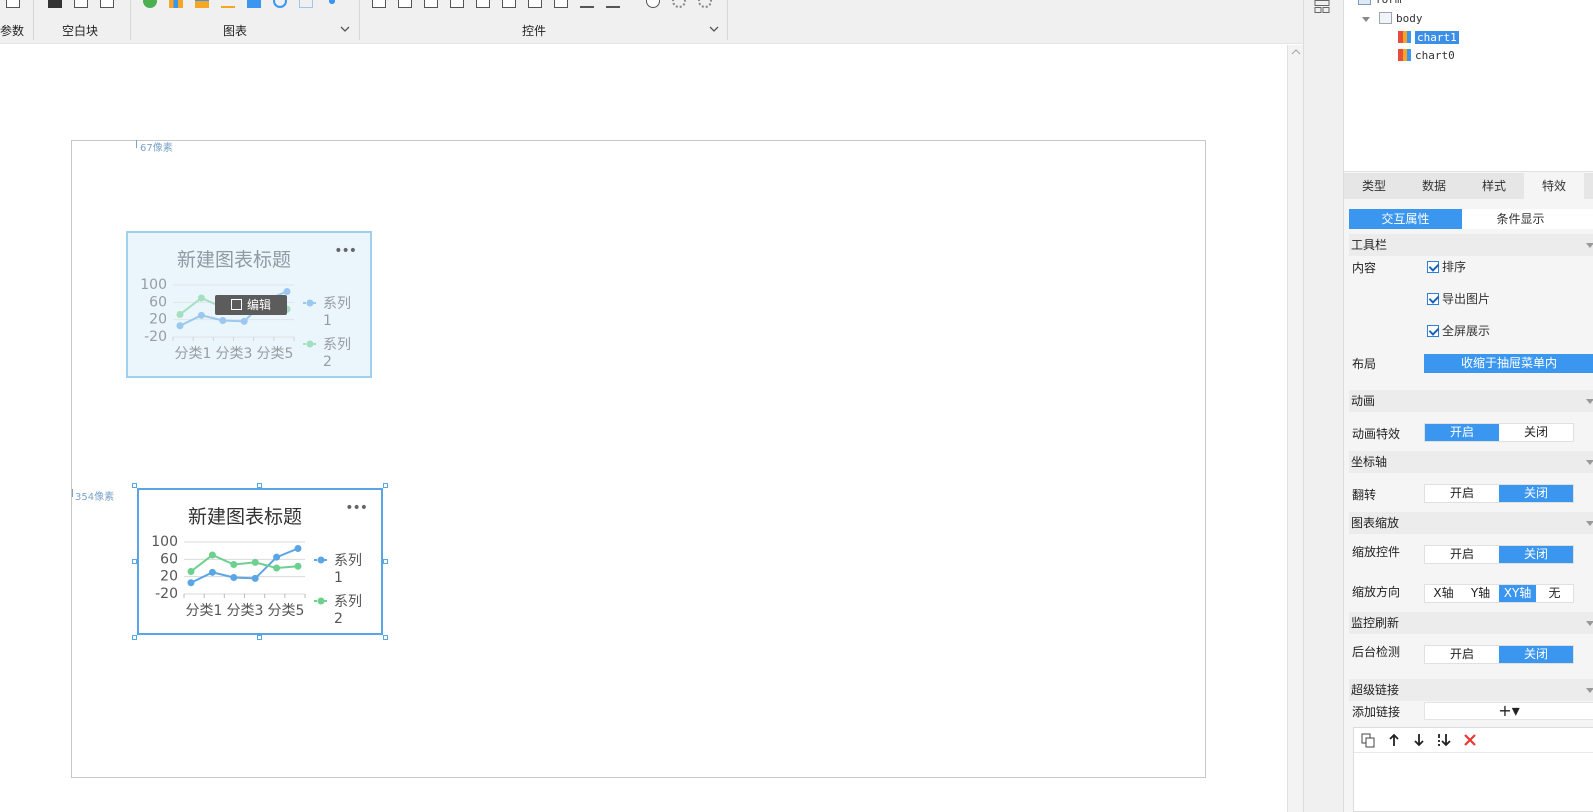 The image size is (1593, 812). Describe the element at coordinates (1380, 4) in the screenshot. I see `tree-node-form: form` at that location.